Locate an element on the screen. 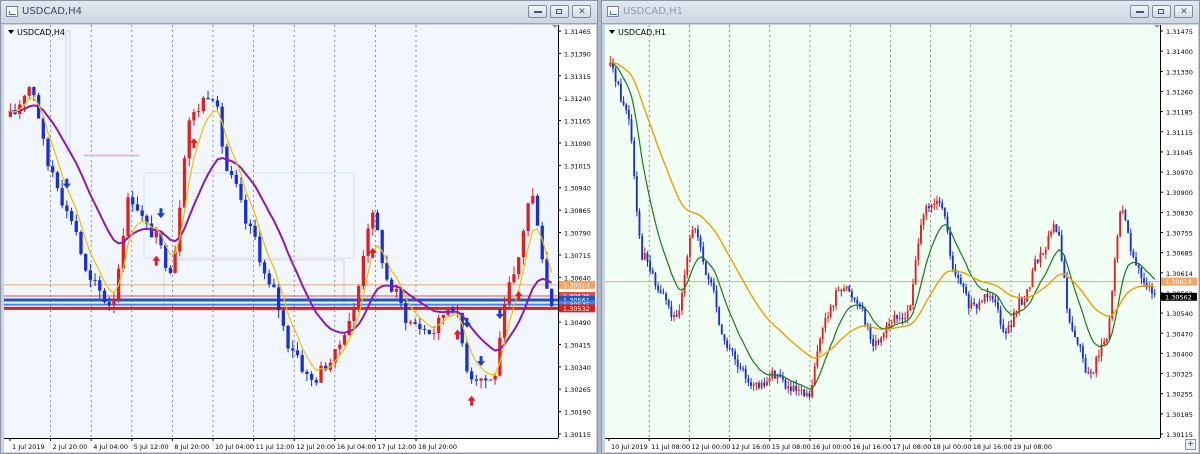  close-icon: ✕ is located at coordinates (582, 12).